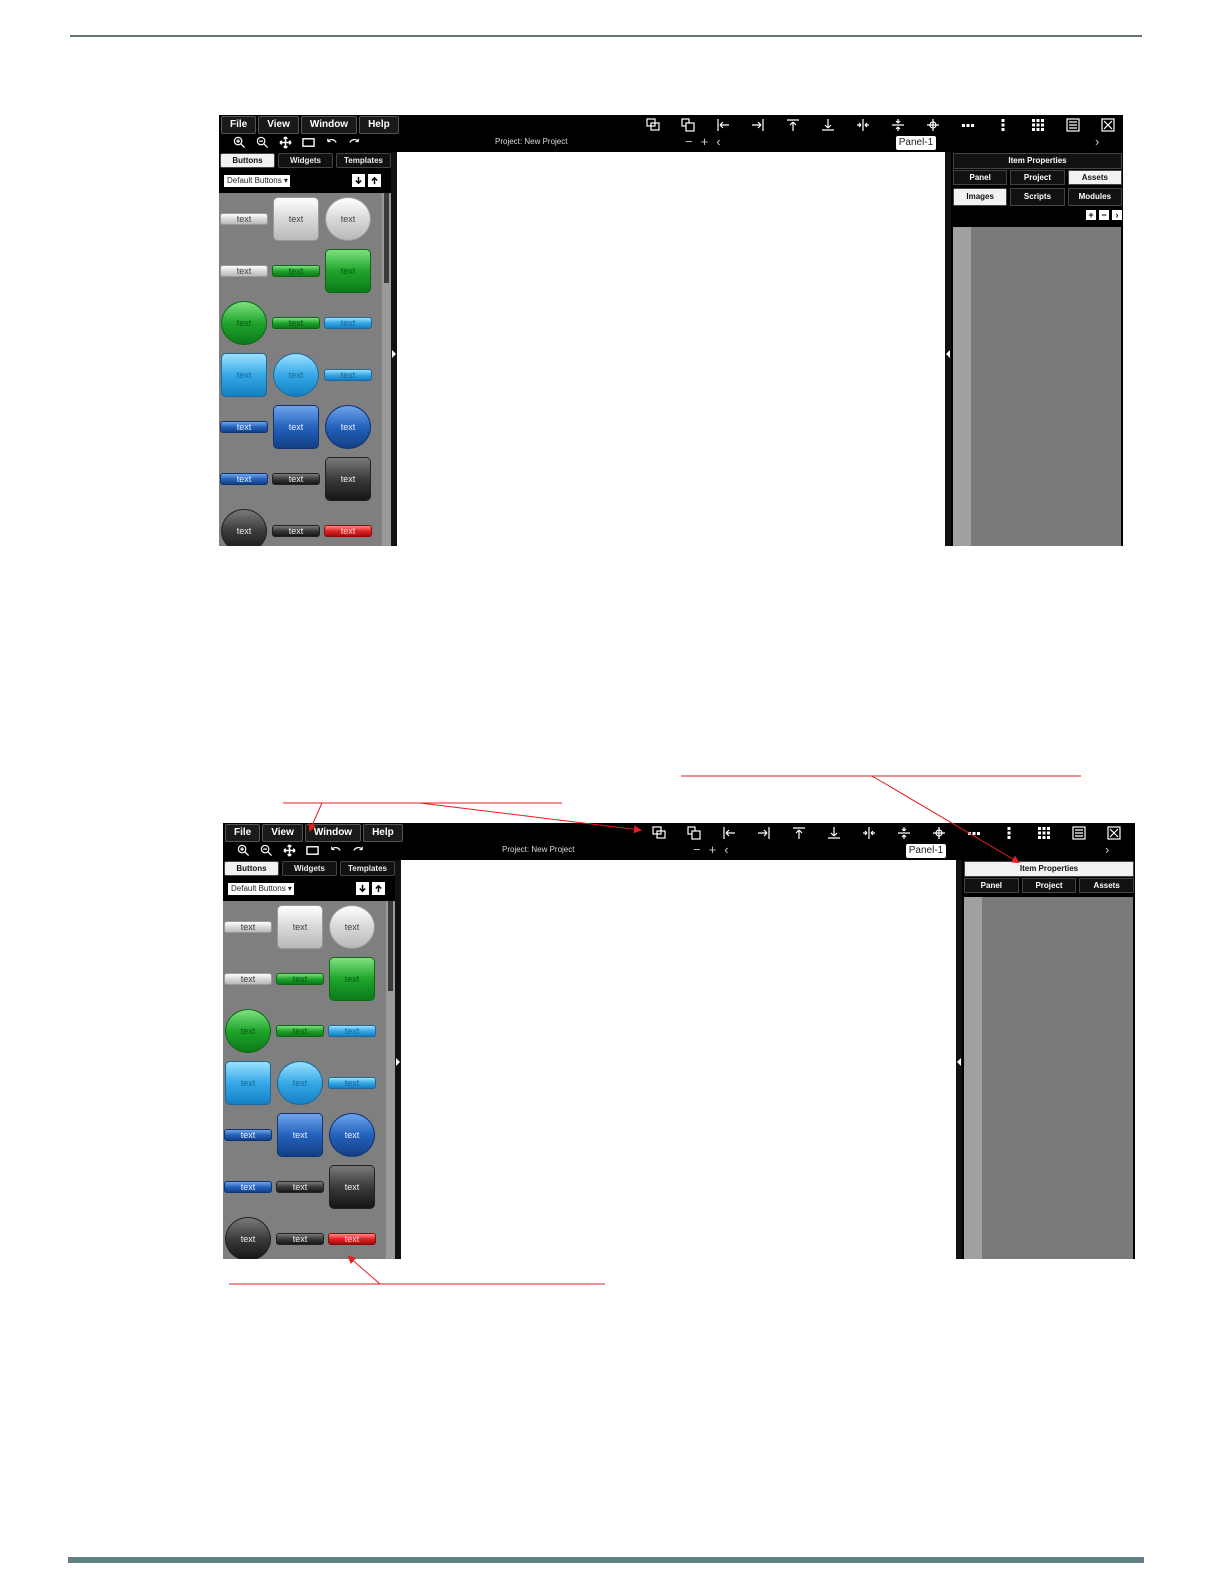  Describe the element at coordinates (763, 832) in the screenshot. I see `align-right-icon` at that location.